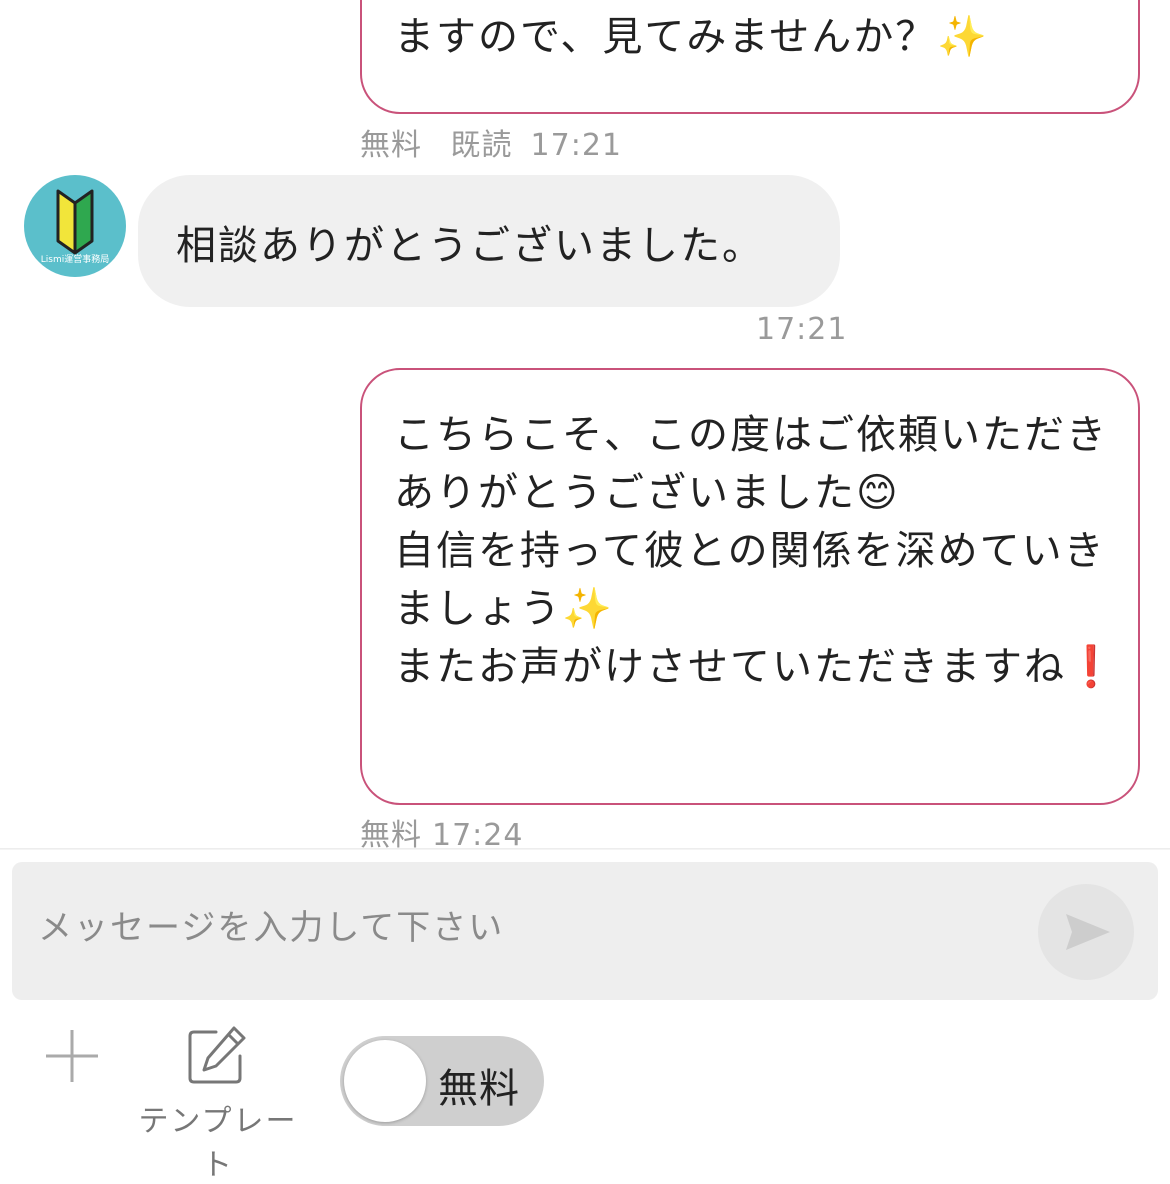 This screenshot has height=1184, width=1170. I want to click on read-receipt: 既読, so click(481, 145).